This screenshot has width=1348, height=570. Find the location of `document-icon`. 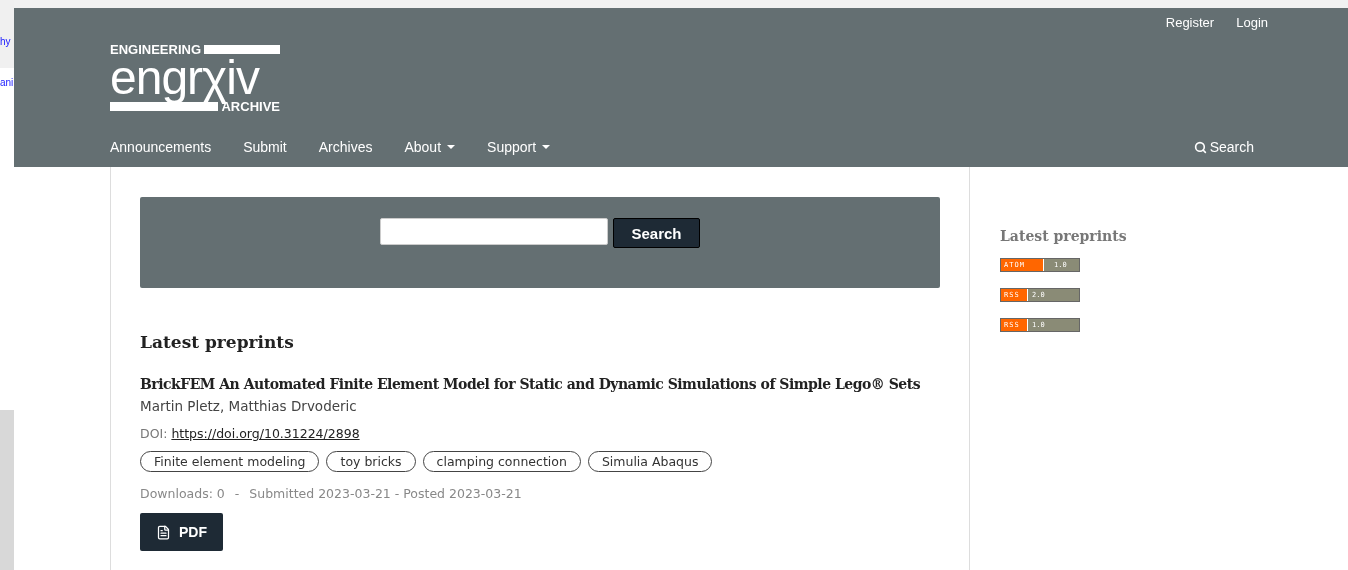

document-icon is located at coordinates (163, 532).